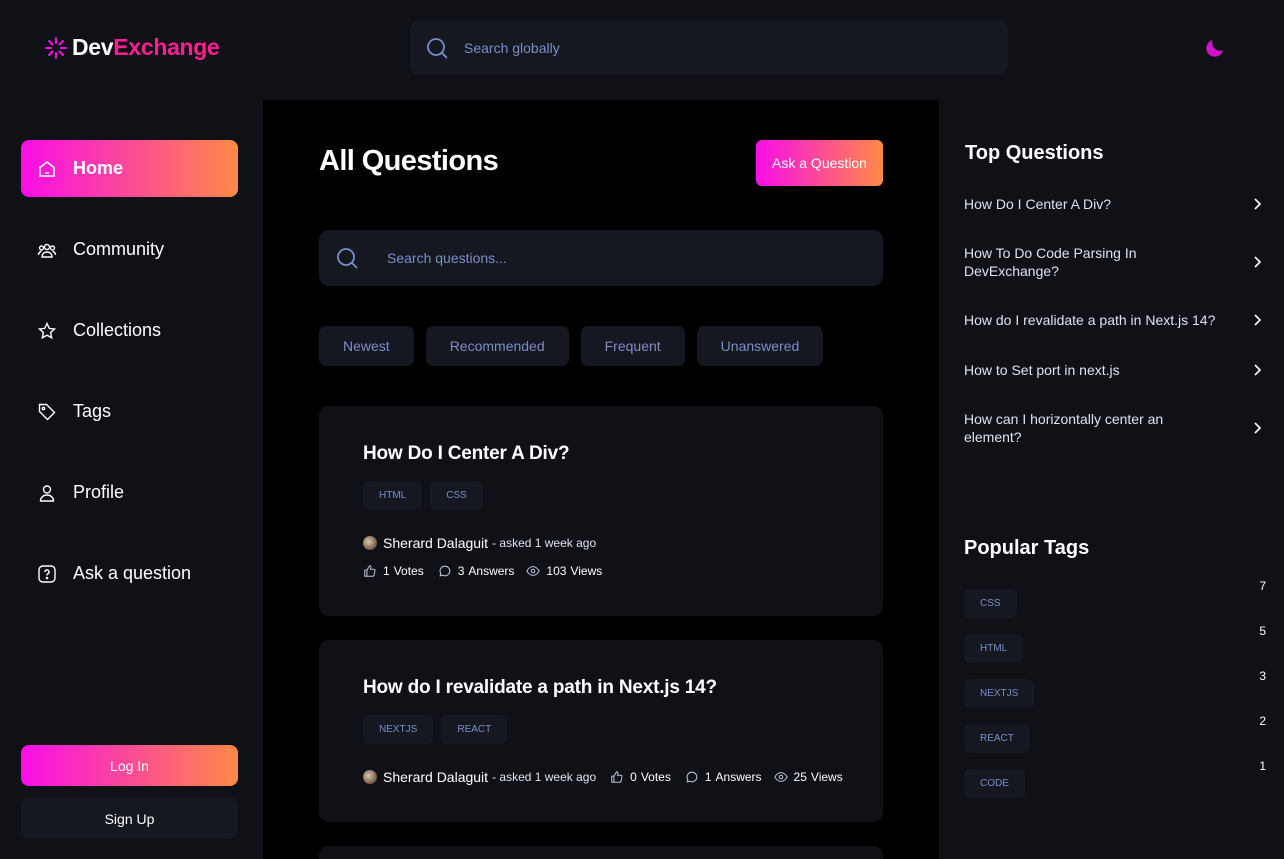 The image size is (1284, 859). I want to click on top-bar: DevExchange, so click(642, 50).